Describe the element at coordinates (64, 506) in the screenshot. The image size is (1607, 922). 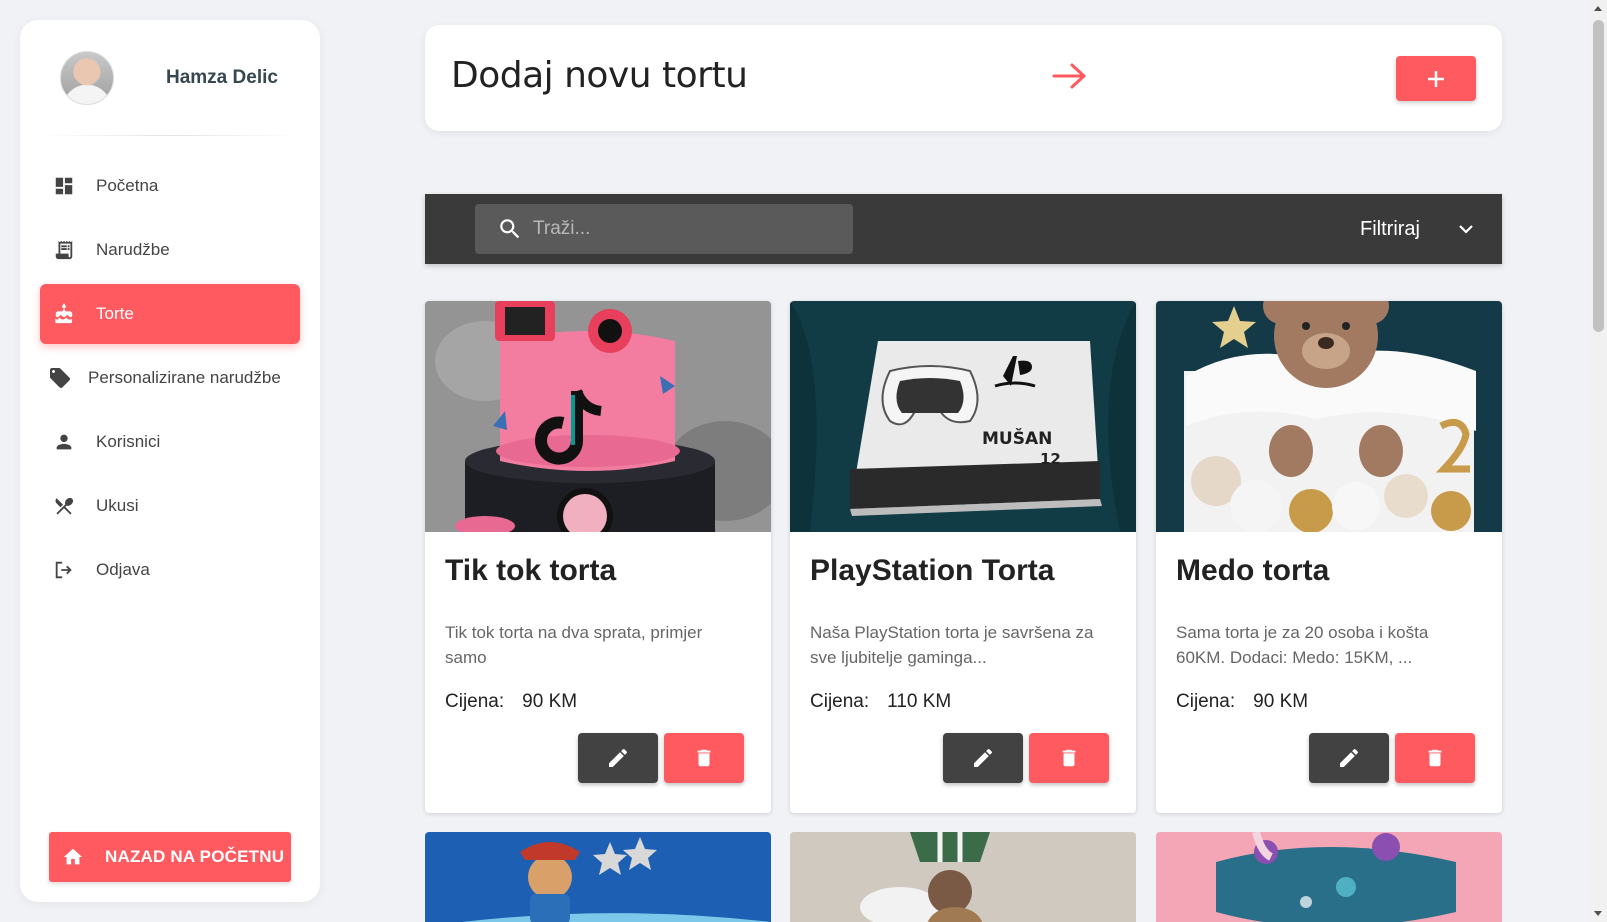
I see `utensils-icon` at that location.